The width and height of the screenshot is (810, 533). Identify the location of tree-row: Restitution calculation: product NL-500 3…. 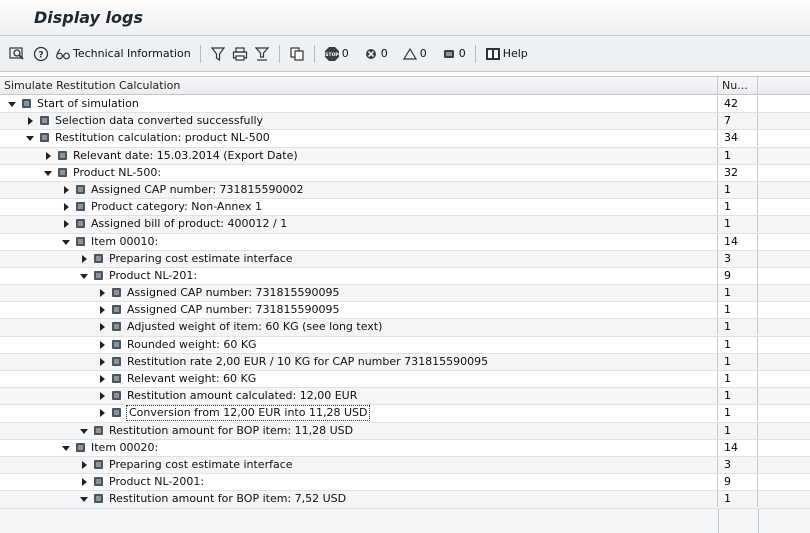
(405, 139).